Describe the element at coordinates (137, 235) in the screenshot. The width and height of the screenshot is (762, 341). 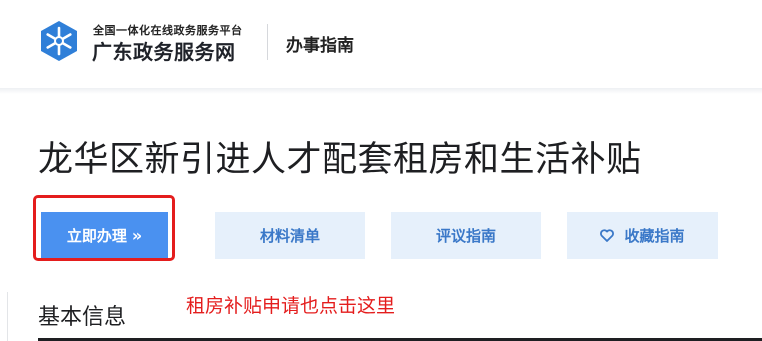
I see `double-chevron-icon: »` at that location.